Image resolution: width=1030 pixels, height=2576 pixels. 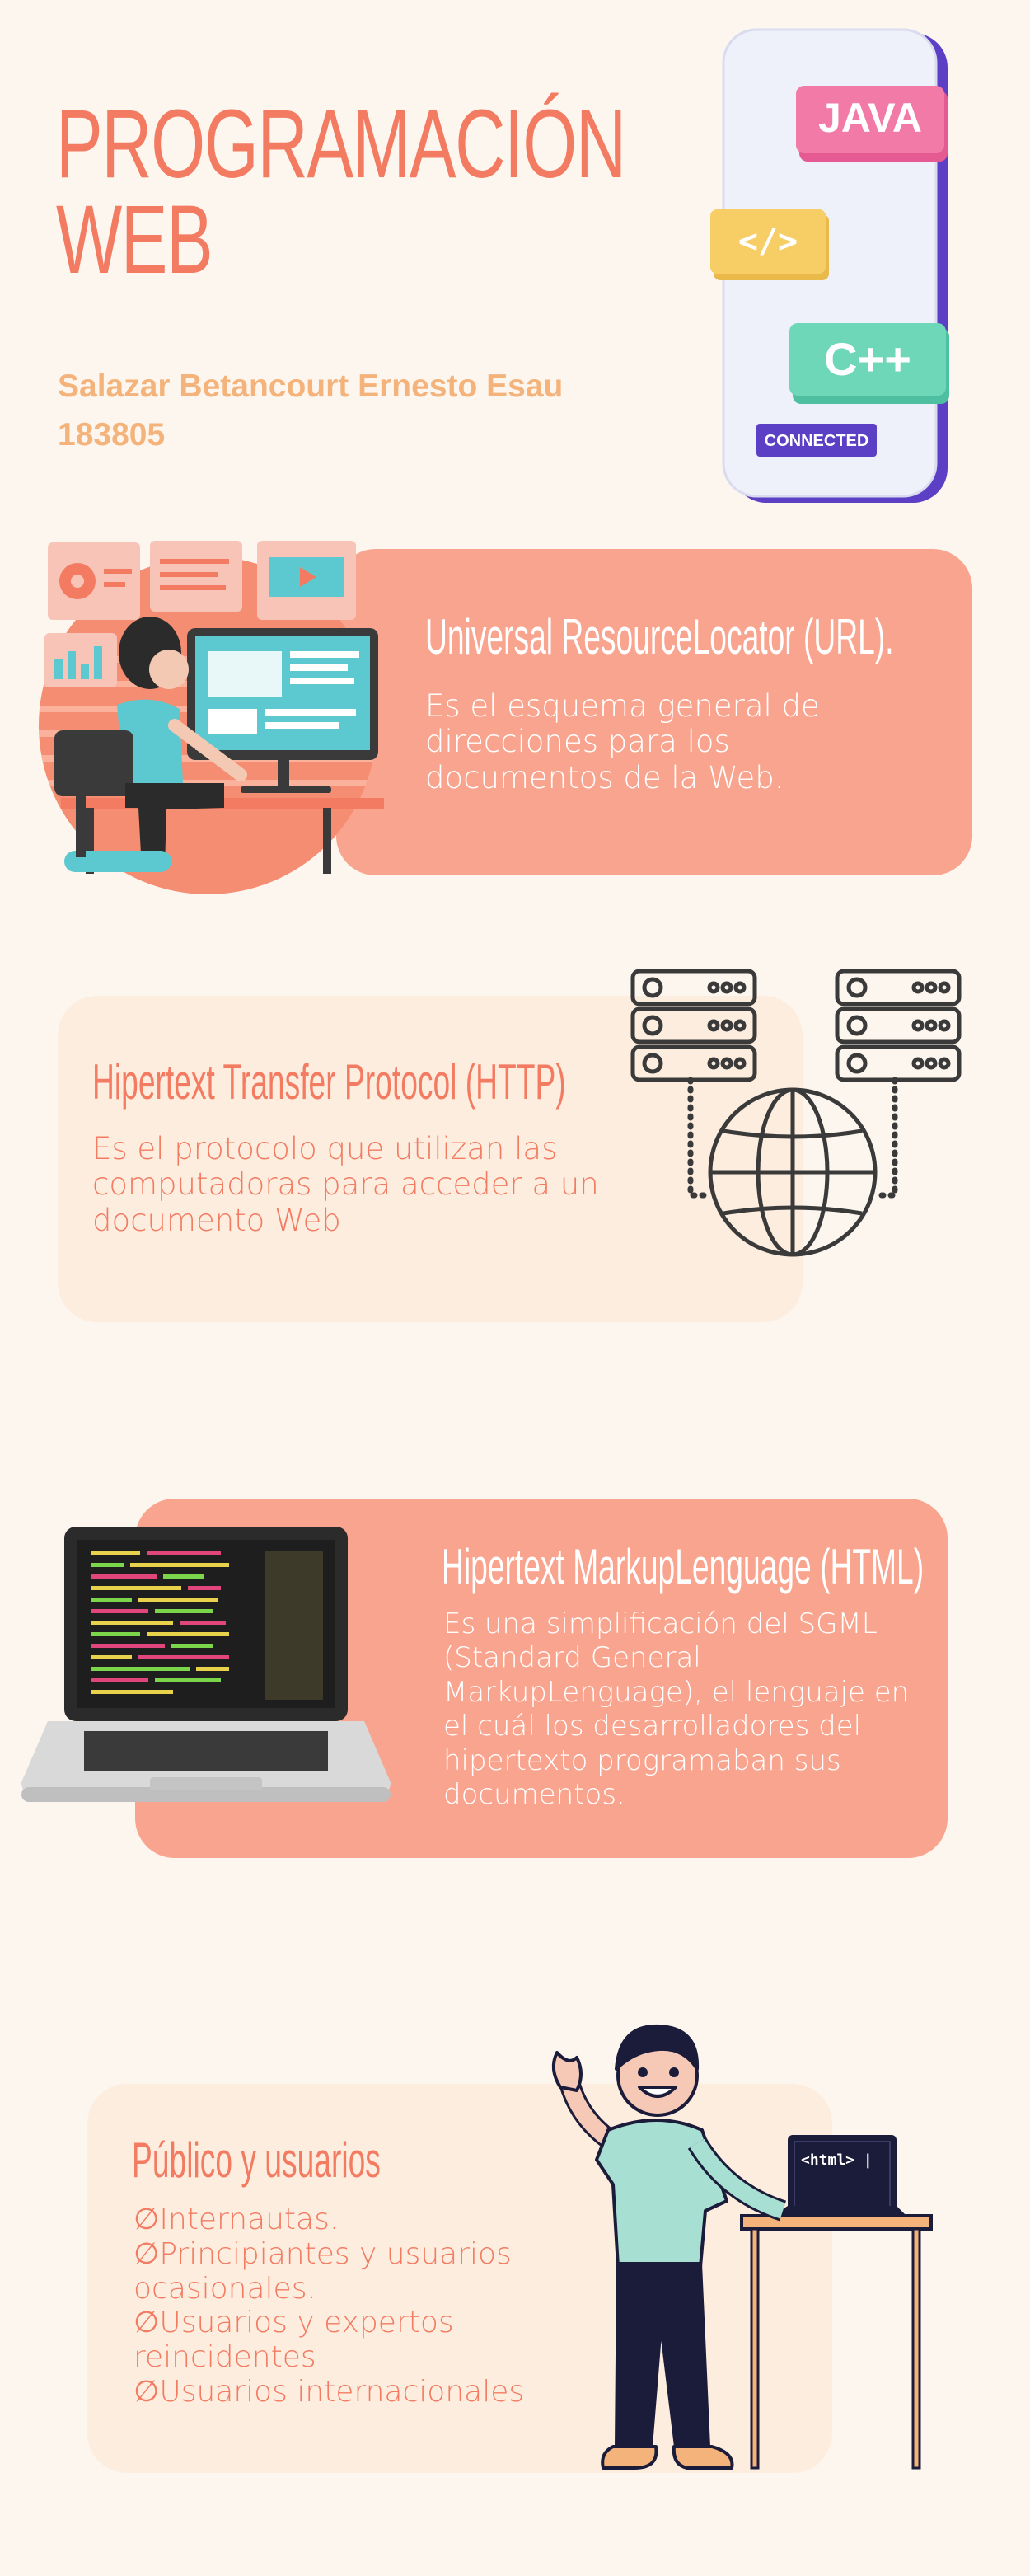 I want to click on java-badge: JAVA, so click(x=872, y=124).